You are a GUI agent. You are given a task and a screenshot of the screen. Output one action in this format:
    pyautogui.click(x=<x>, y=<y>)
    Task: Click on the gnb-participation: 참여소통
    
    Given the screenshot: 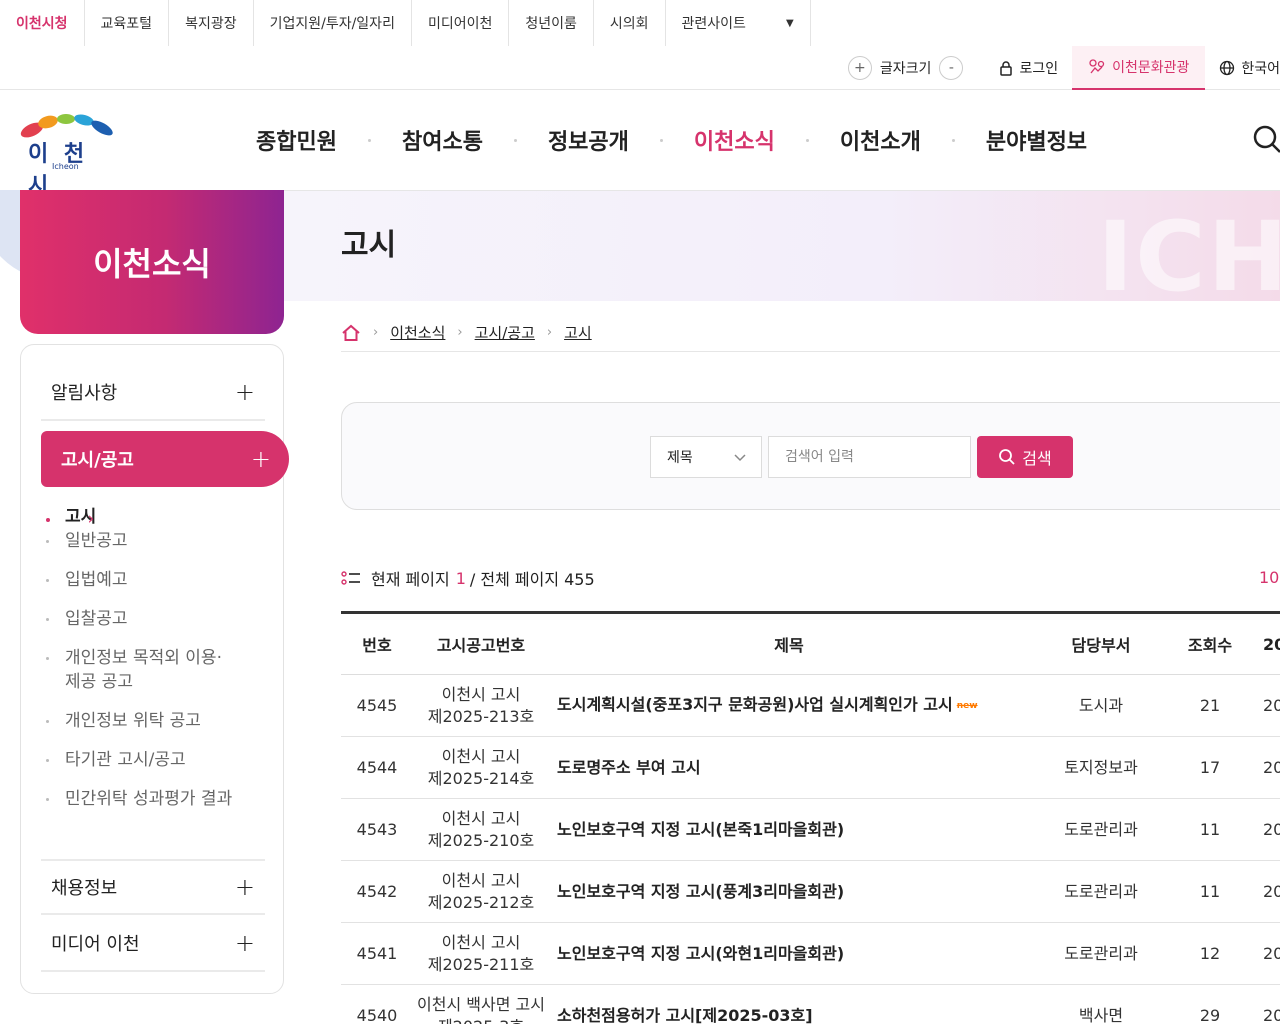 What is the action you would take?
    pyautogui.click(x=442, y=140)
    